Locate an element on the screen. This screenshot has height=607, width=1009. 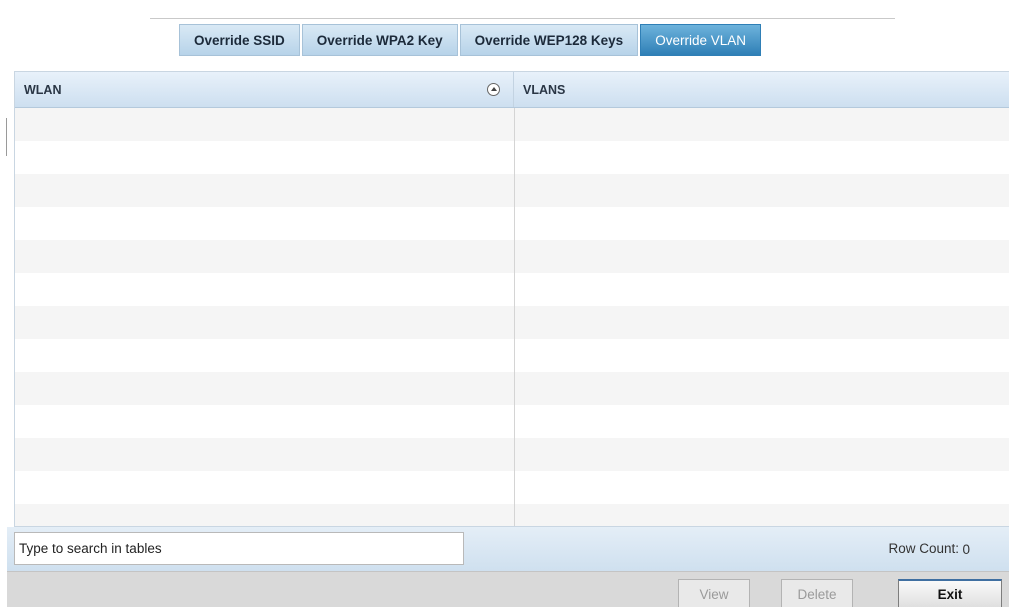
column-header-vlans: VLANS is located at coordinates (761, 89).